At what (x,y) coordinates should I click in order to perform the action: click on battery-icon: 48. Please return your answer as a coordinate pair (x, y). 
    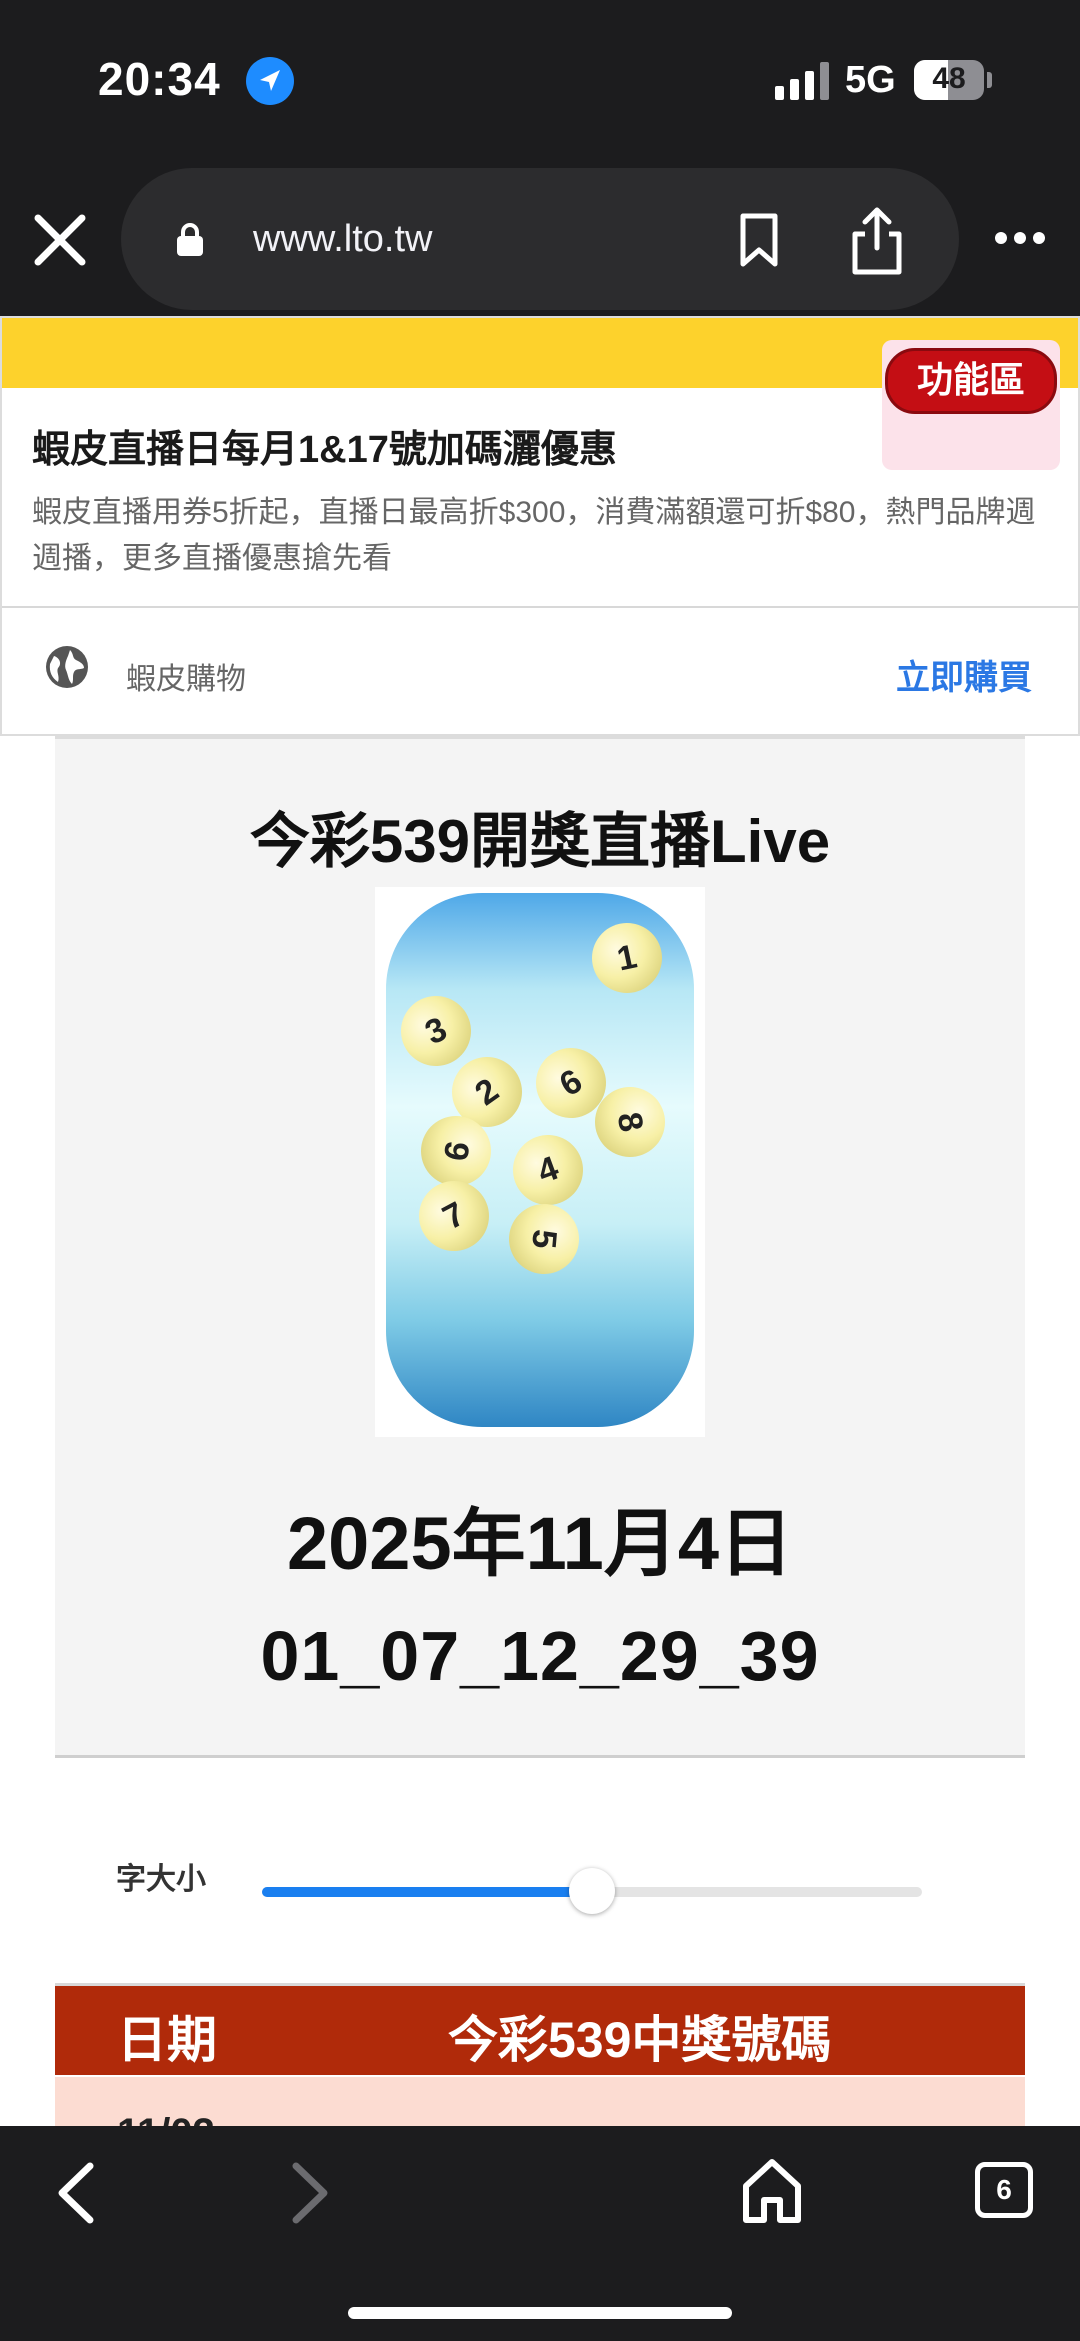
    Looking at the image, I should click on (949, 80).